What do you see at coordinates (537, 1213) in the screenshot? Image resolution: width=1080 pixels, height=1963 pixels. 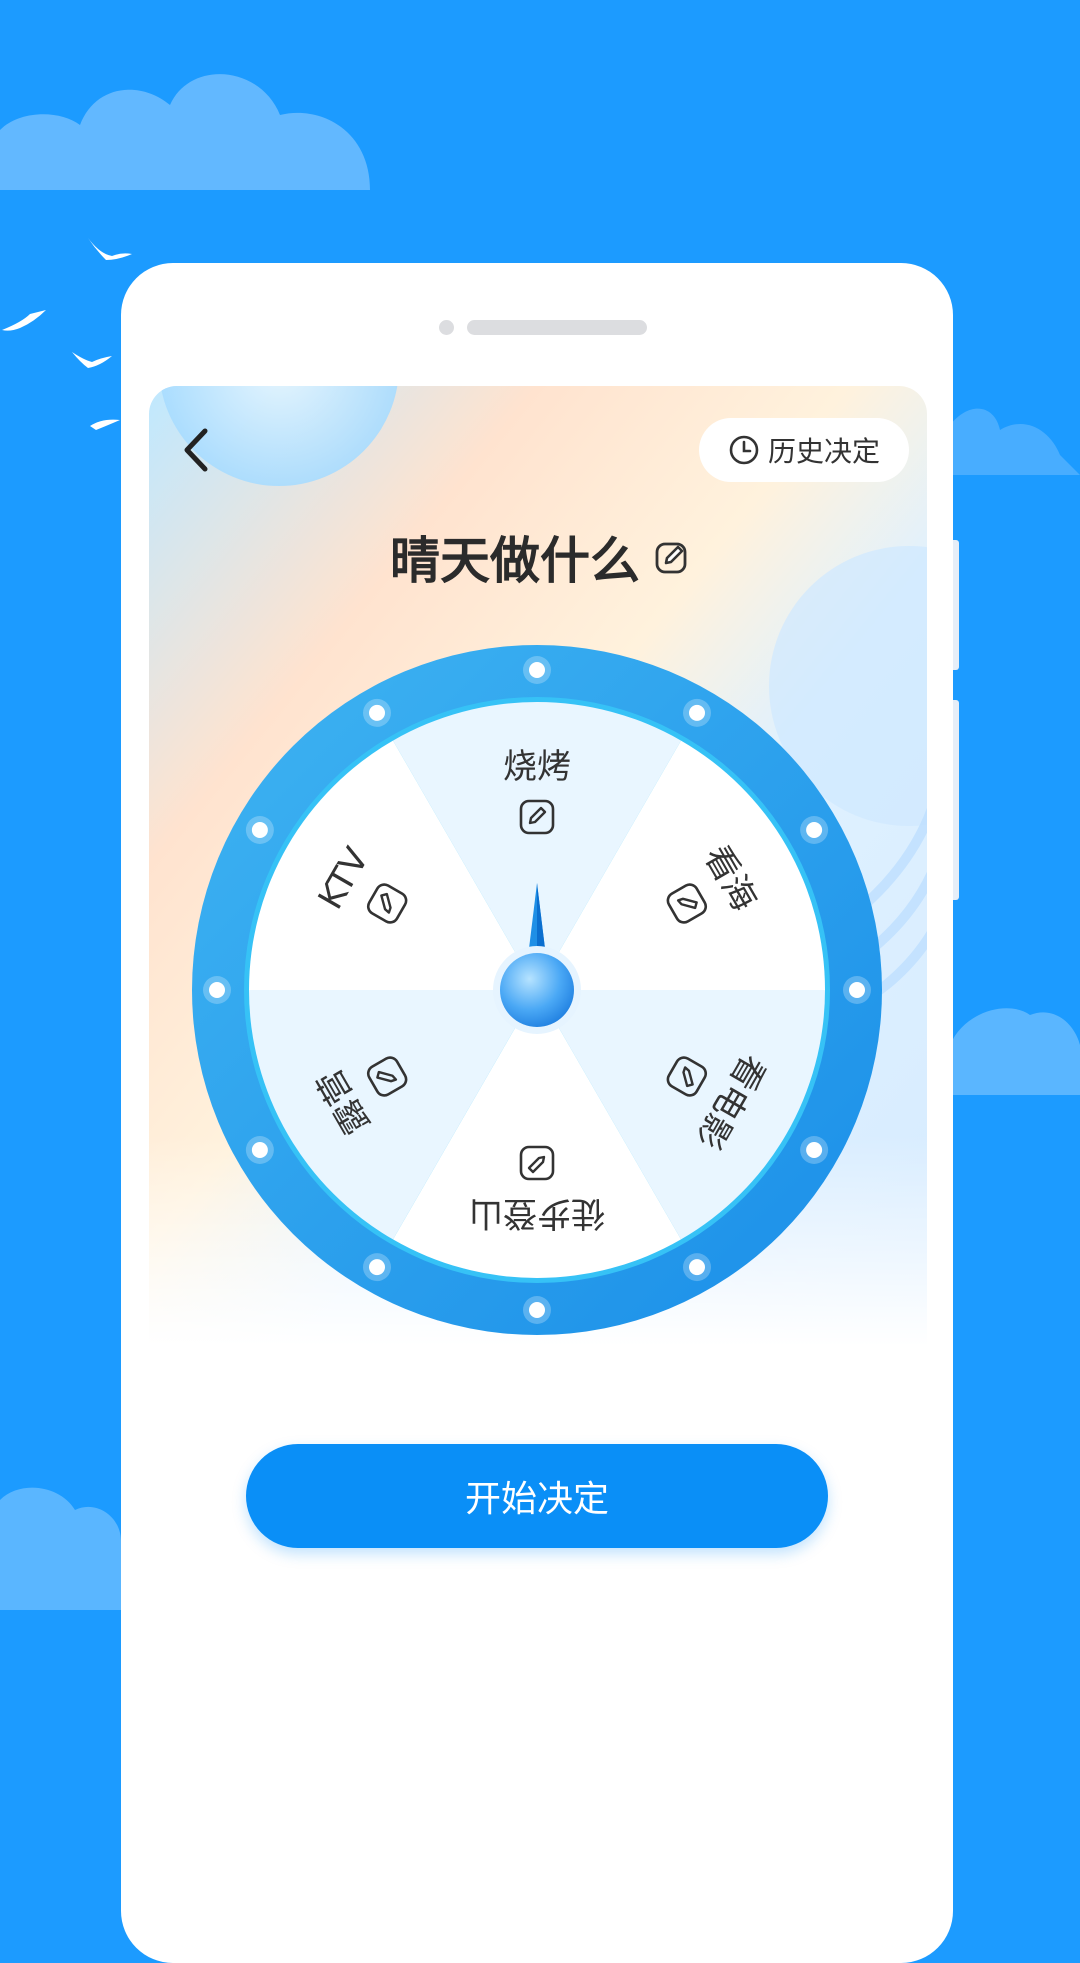 I see `wheel-segment-label: 徒步登山` at bounding box center [537, 1213].